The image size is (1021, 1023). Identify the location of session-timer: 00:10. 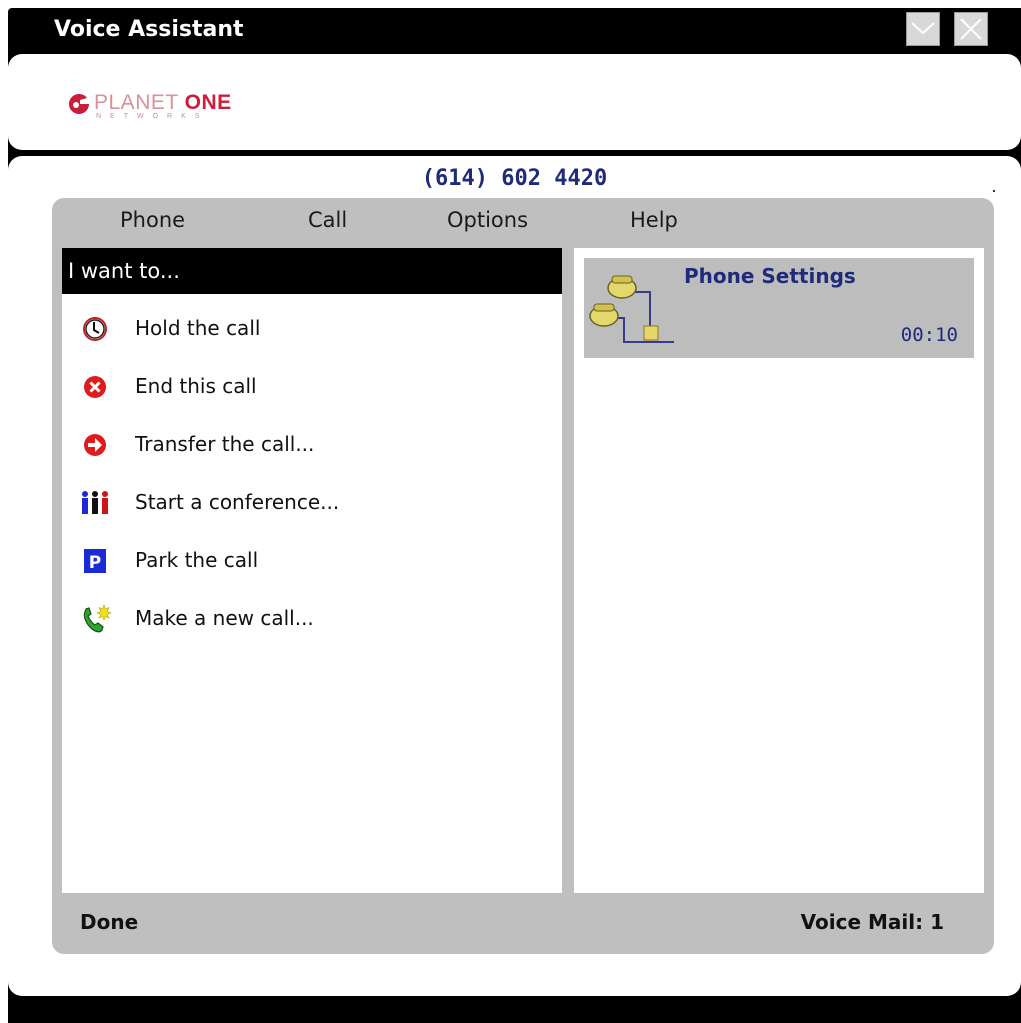
(929, 335).